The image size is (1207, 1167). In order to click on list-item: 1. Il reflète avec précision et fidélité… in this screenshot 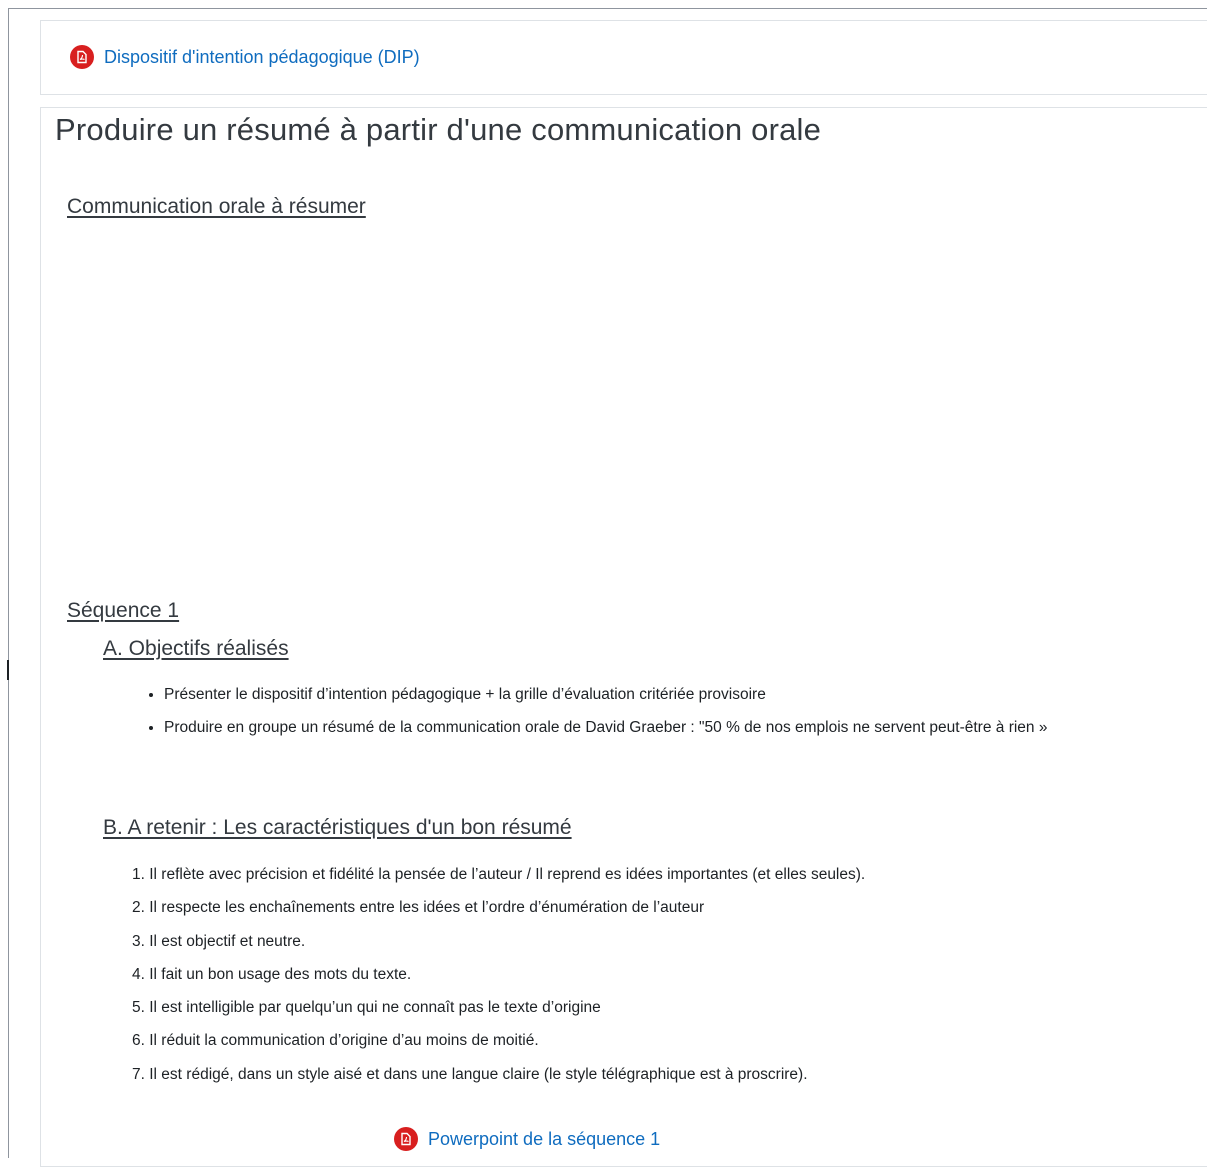, I will do `click(499, 874)`.